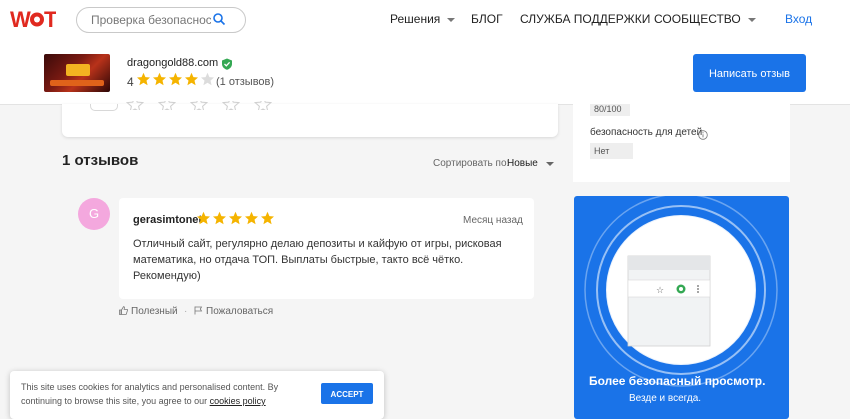  I want to click on nav-support-label: СЛУЖБА ПОДДЕРЖКИ, so click(585, 19).